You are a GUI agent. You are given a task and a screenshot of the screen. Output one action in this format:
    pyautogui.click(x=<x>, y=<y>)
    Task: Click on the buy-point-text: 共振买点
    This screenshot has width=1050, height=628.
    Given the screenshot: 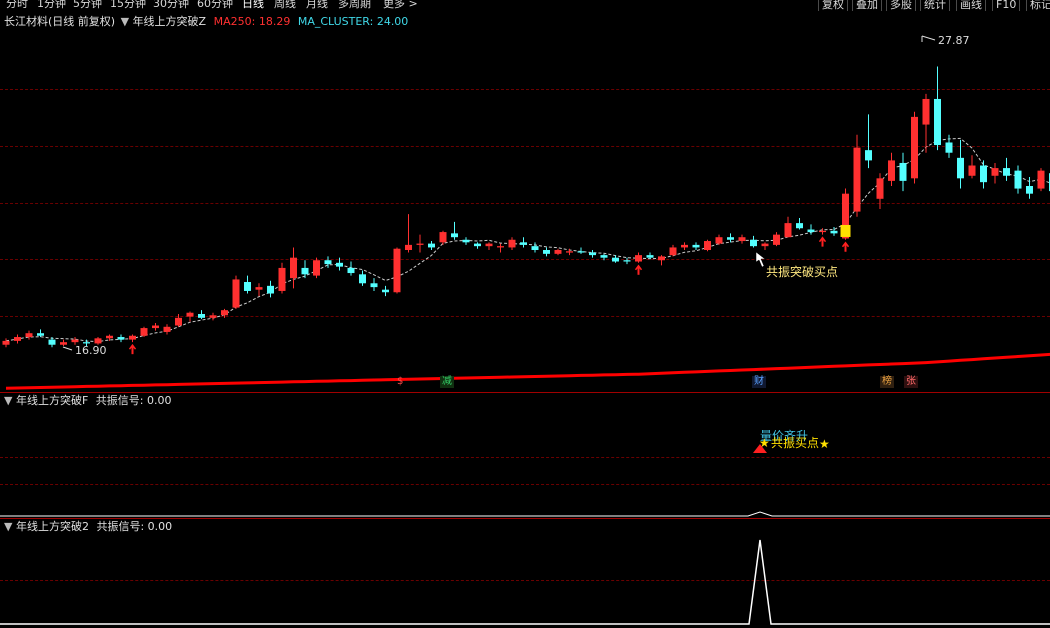 What is the action you would take?
    pyautogui.click(x=795, y=443)
    